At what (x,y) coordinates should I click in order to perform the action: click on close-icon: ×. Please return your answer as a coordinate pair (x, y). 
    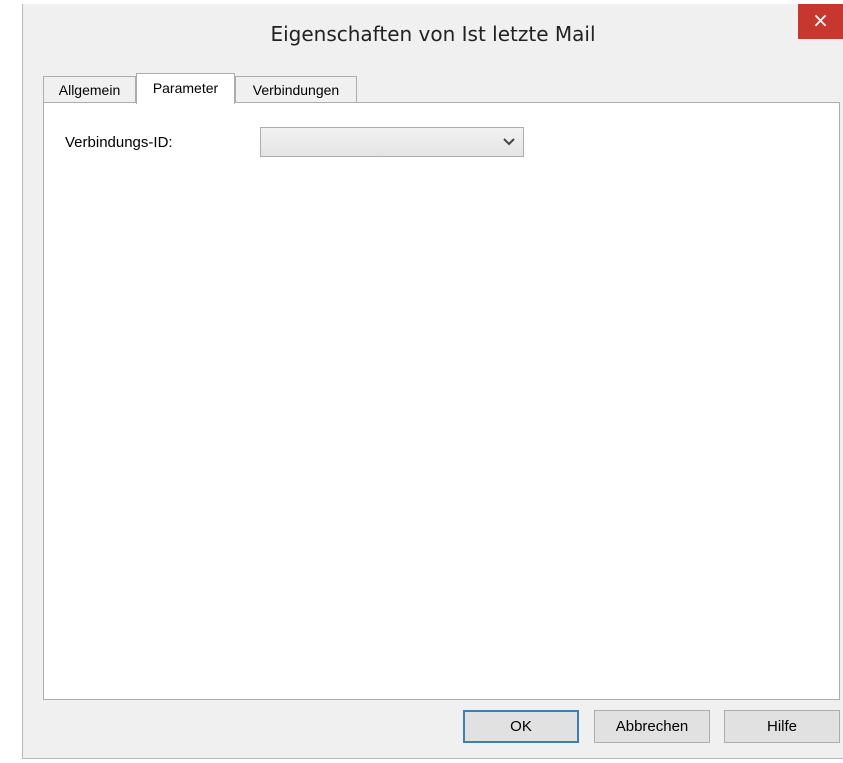
    Looking at the image, I should click on (820, 20).